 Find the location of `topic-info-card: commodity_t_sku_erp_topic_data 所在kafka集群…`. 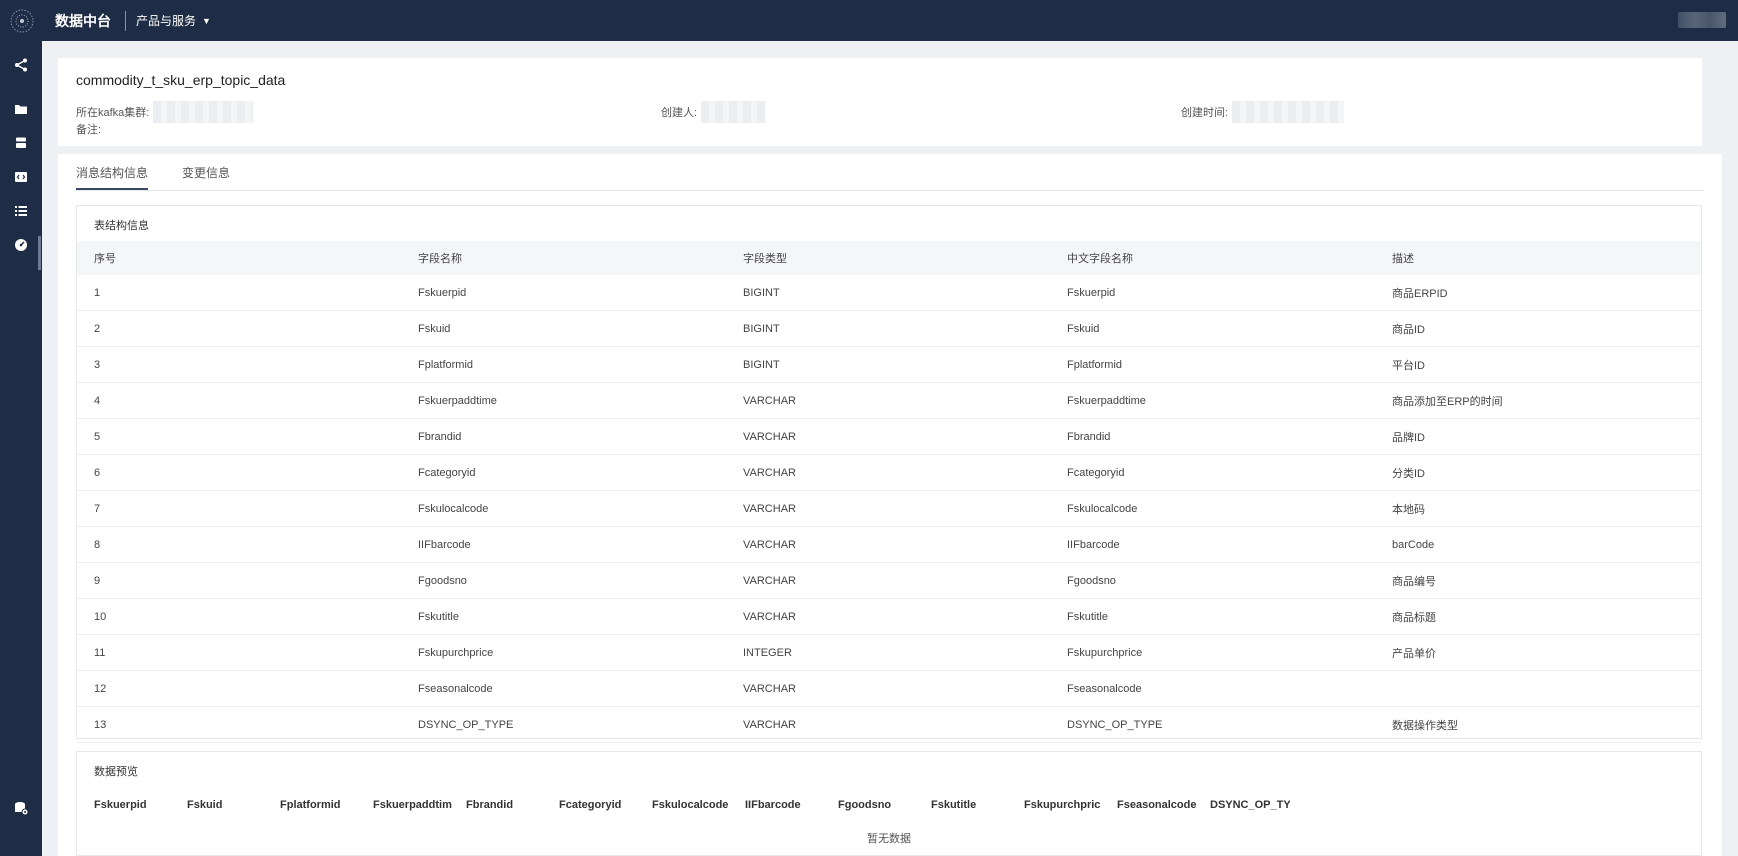

topic-info-card: commodity_t_sku_erp_topic_data 所在kafka集群… is located at coordinates (880, 102).